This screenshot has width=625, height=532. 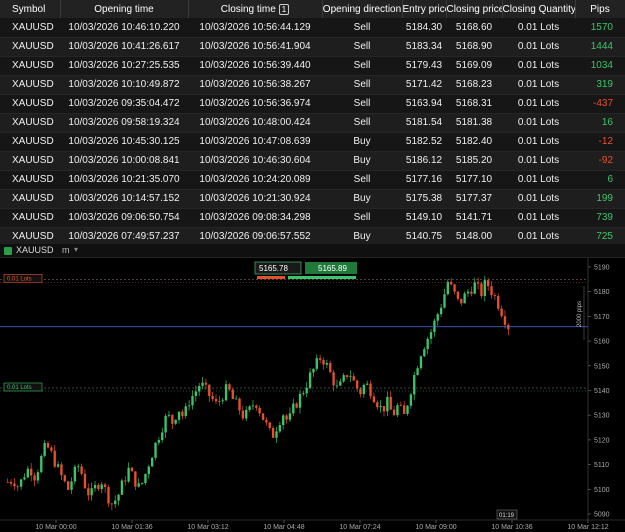 I want to click on price-tick-label: 5150, so click(x=602, y=366).